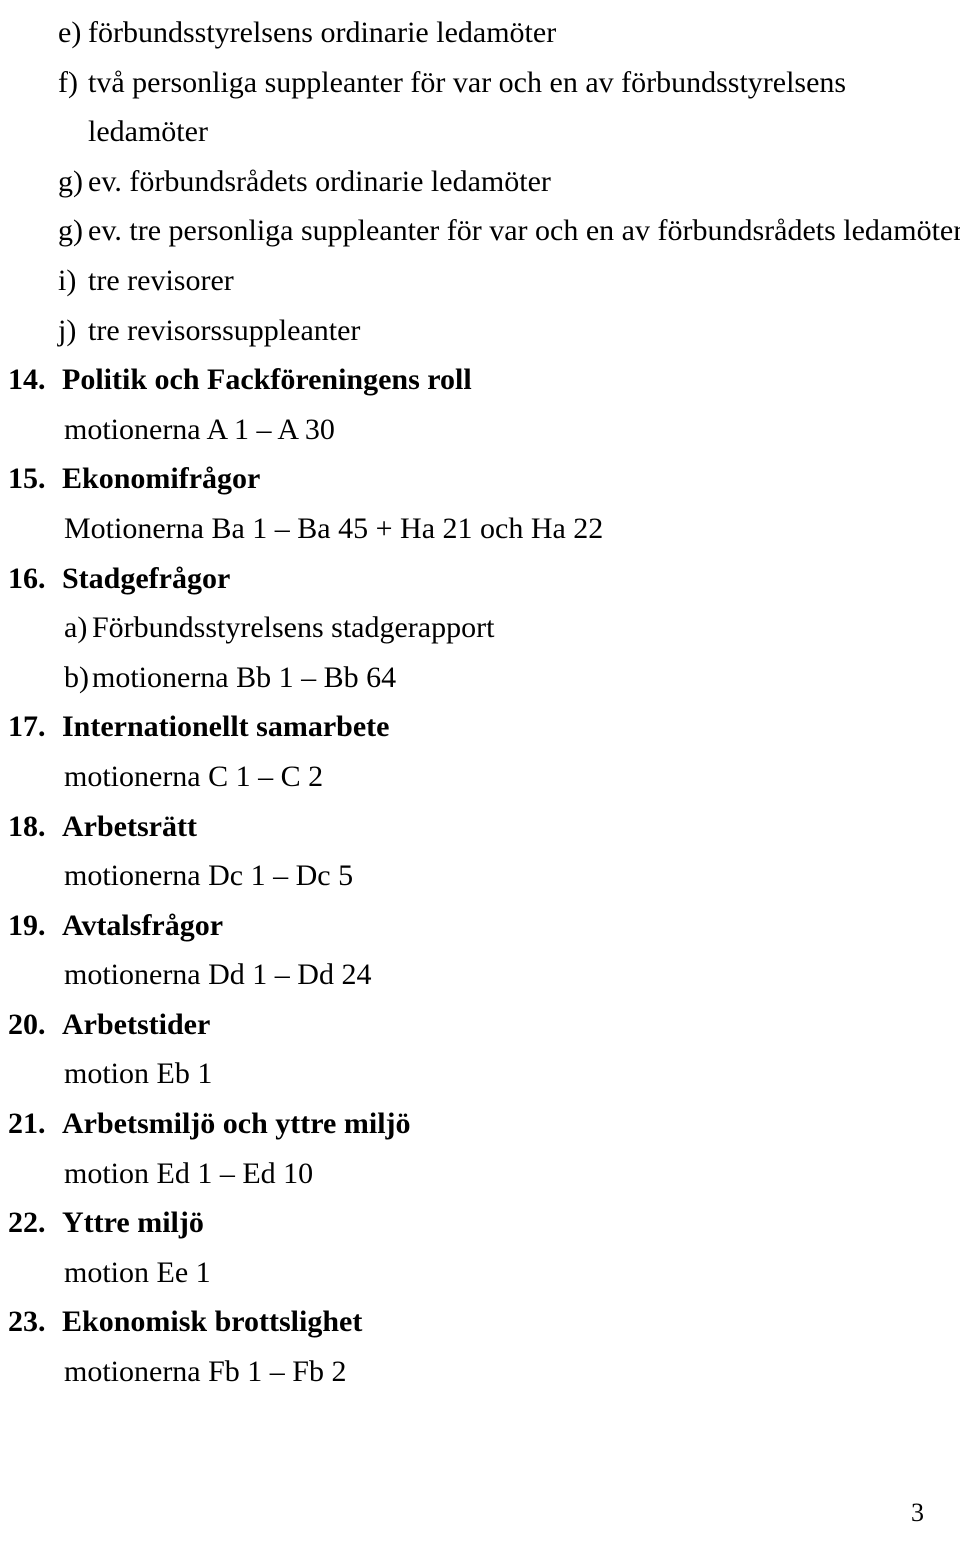  What do you see at coordinates (67, 280) in the screenshot?
I see `agenda-item-letter: i)` at bounding box center [67, 280].